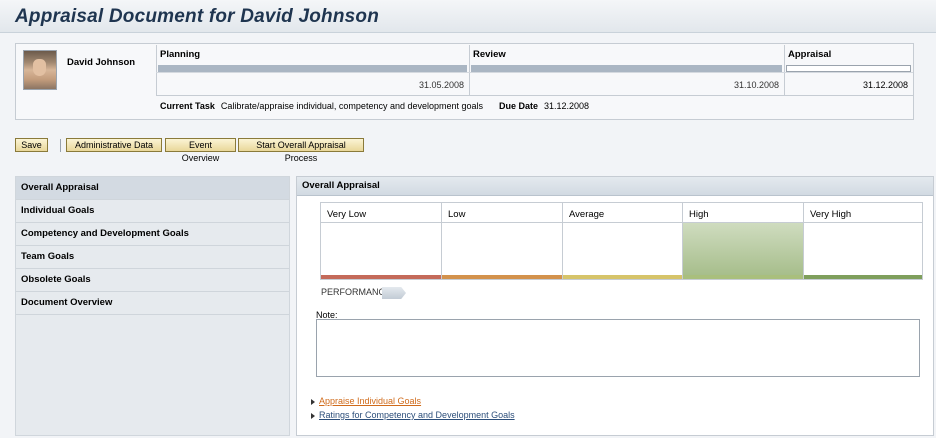  I want to click on appraise-individual-goals-link: Appraise Individual Goals, so click(366, 401).